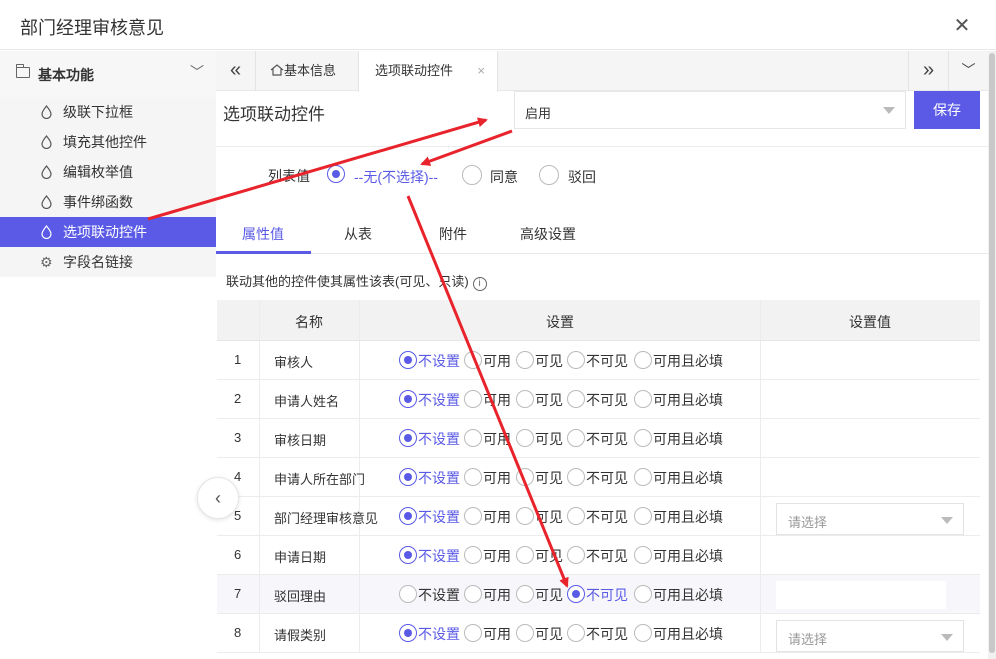 The height and width of the screenshot is (659, 996). I want to click on gear-icon: ⚙, so click(46, 262).